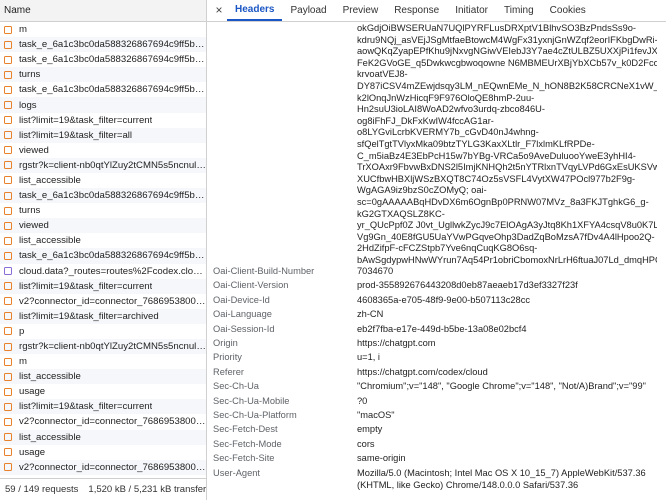  I want to click on header-value: eb2f7fba-e17e-449d-b5be-13a08e02bcf4, so click(507, 329).